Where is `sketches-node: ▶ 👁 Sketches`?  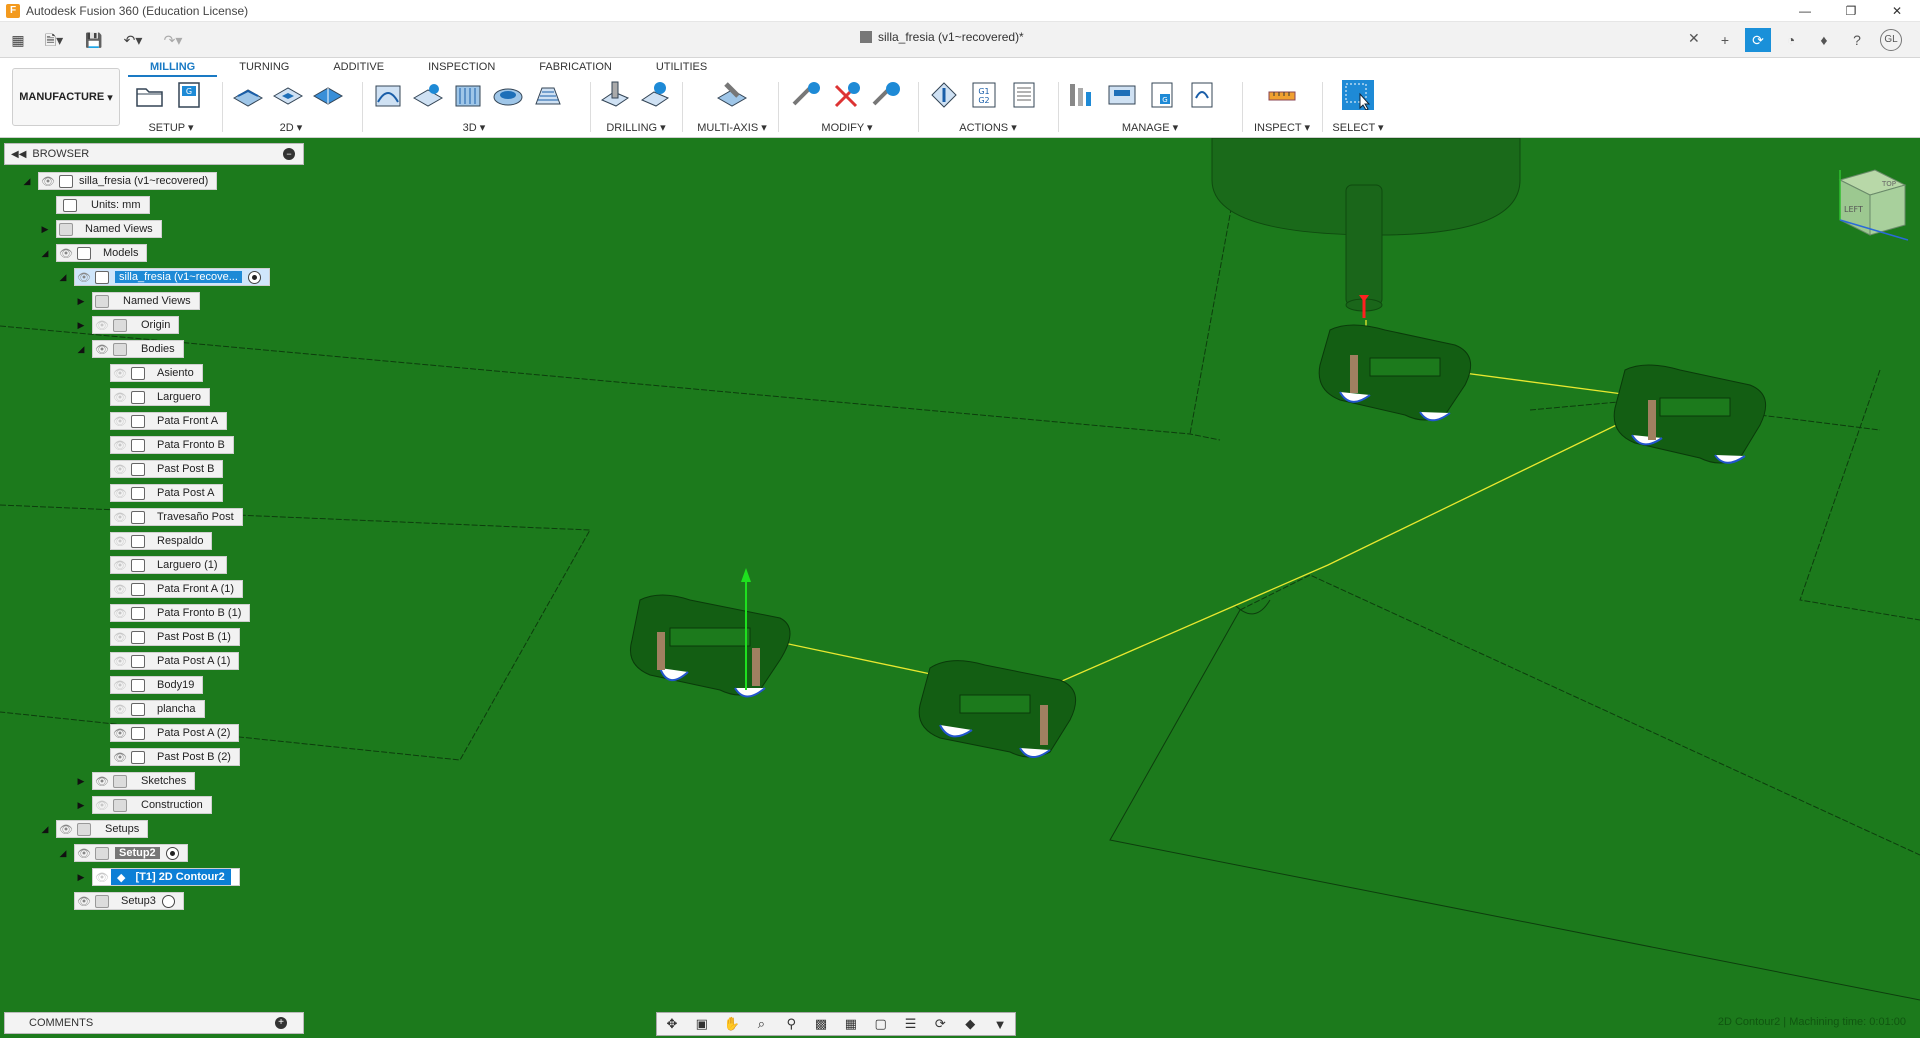 sketches-node: ▶ 👁 Sketches is located at coordinates (135, 781).